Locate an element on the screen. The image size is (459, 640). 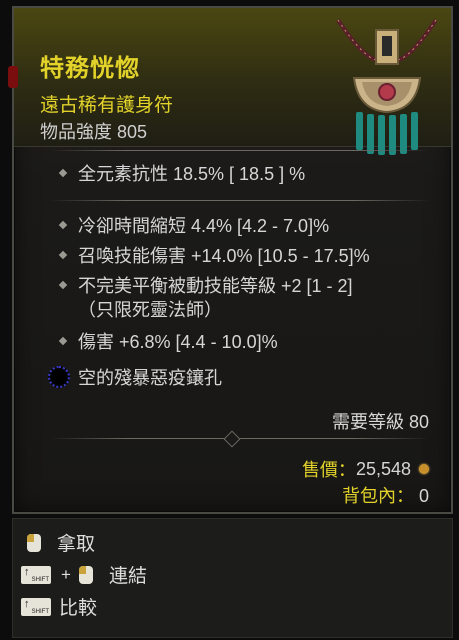
action-label: 比較 is located at coordinates (78, 608).